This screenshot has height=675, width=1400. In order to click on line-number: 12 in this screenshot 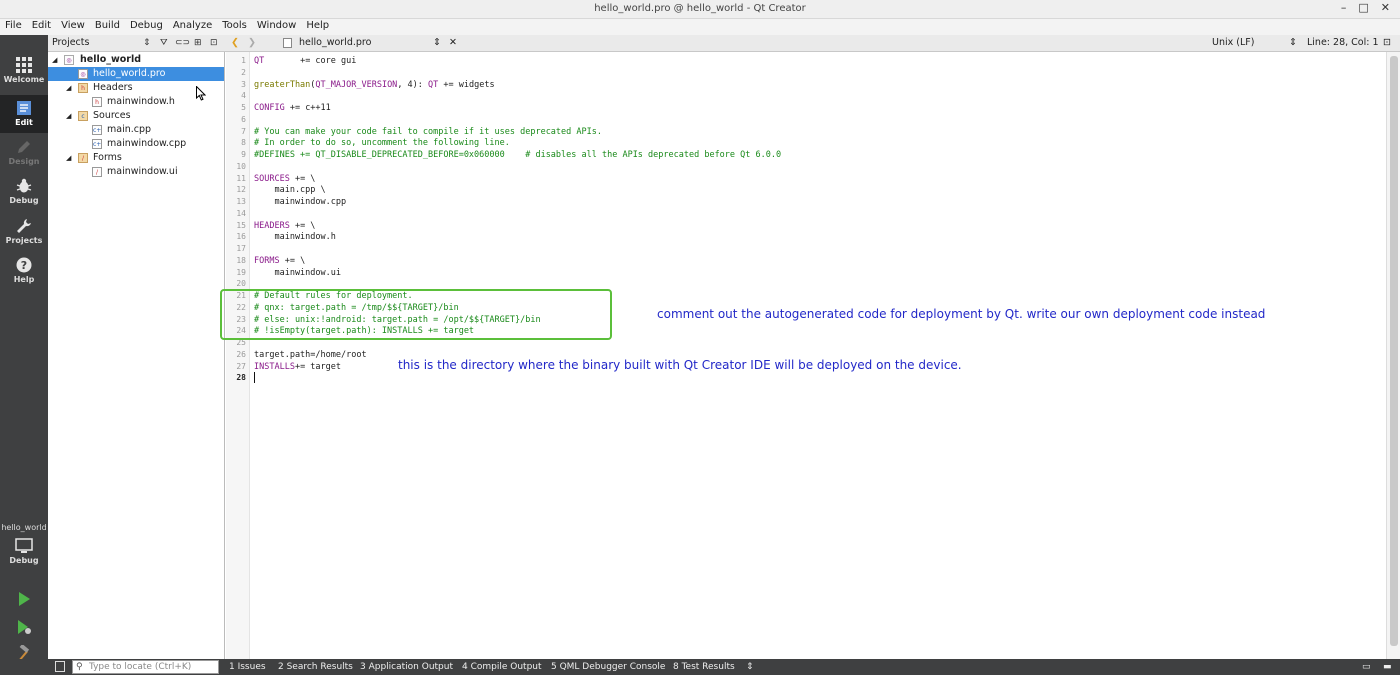, I will do `click(241, 190)`.